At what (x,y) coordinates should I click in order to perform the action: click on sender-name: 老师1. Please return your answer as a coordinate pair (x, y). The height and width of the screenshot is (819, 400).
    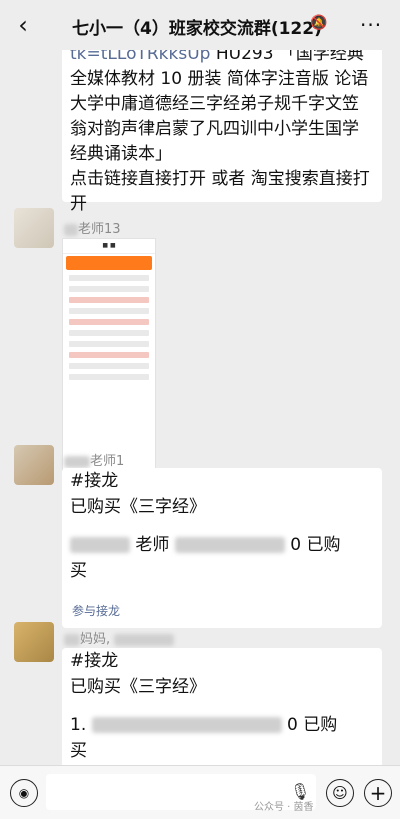
    Looking at the image, I should click on (94, 459).